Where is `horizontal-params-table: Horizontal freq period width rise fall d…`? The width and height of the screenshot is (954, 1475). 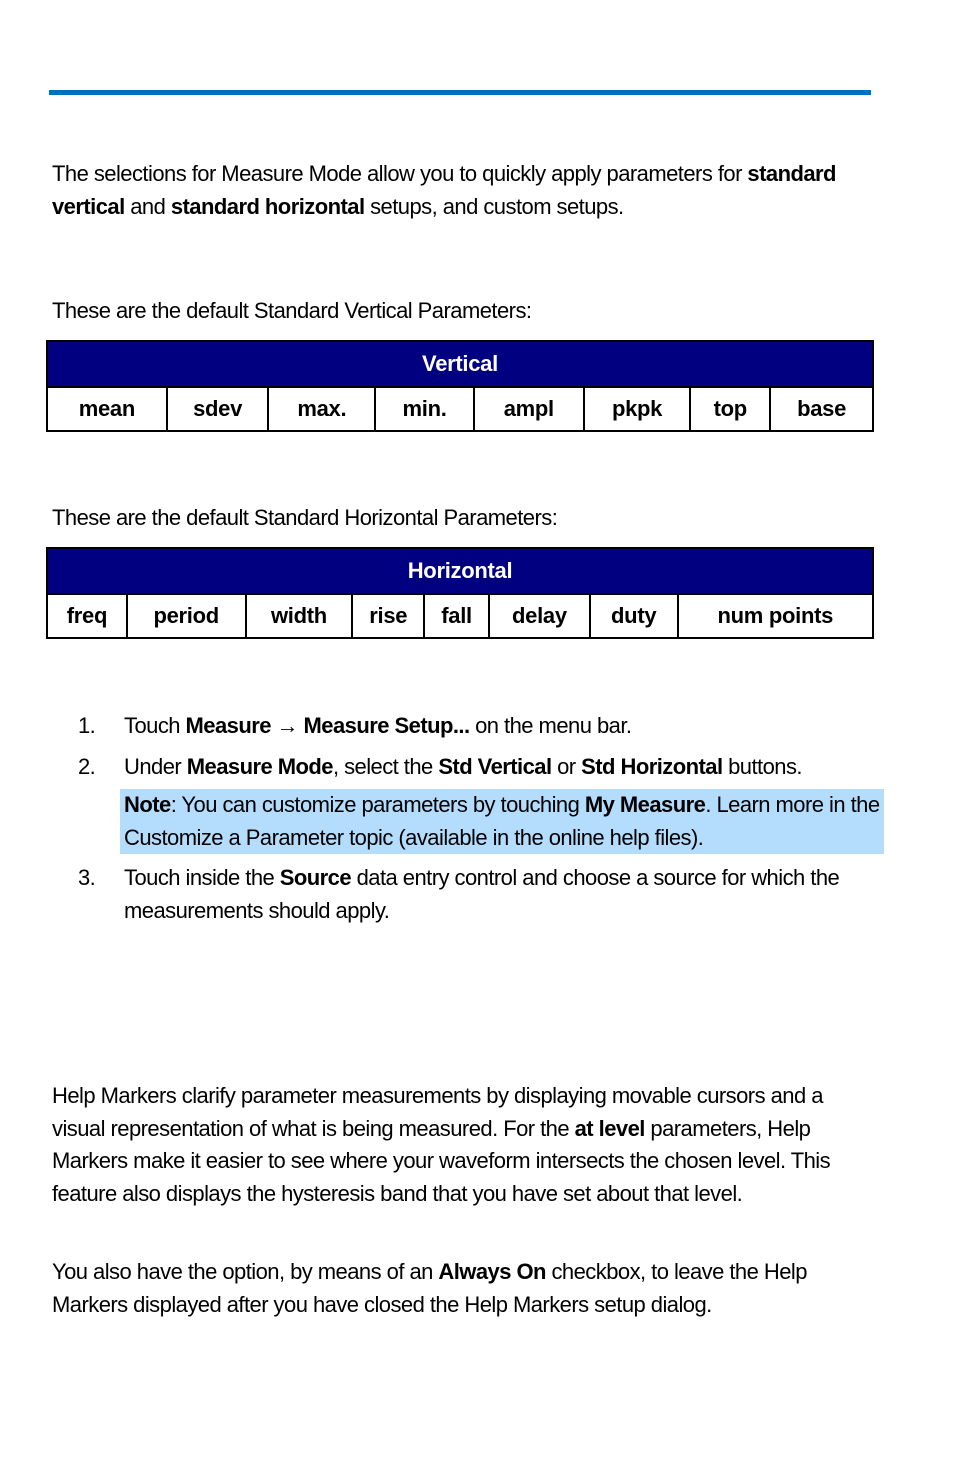
horizontal-params-table: Horizontal freq period width rise fall d… is located at coordinates (460, 593).